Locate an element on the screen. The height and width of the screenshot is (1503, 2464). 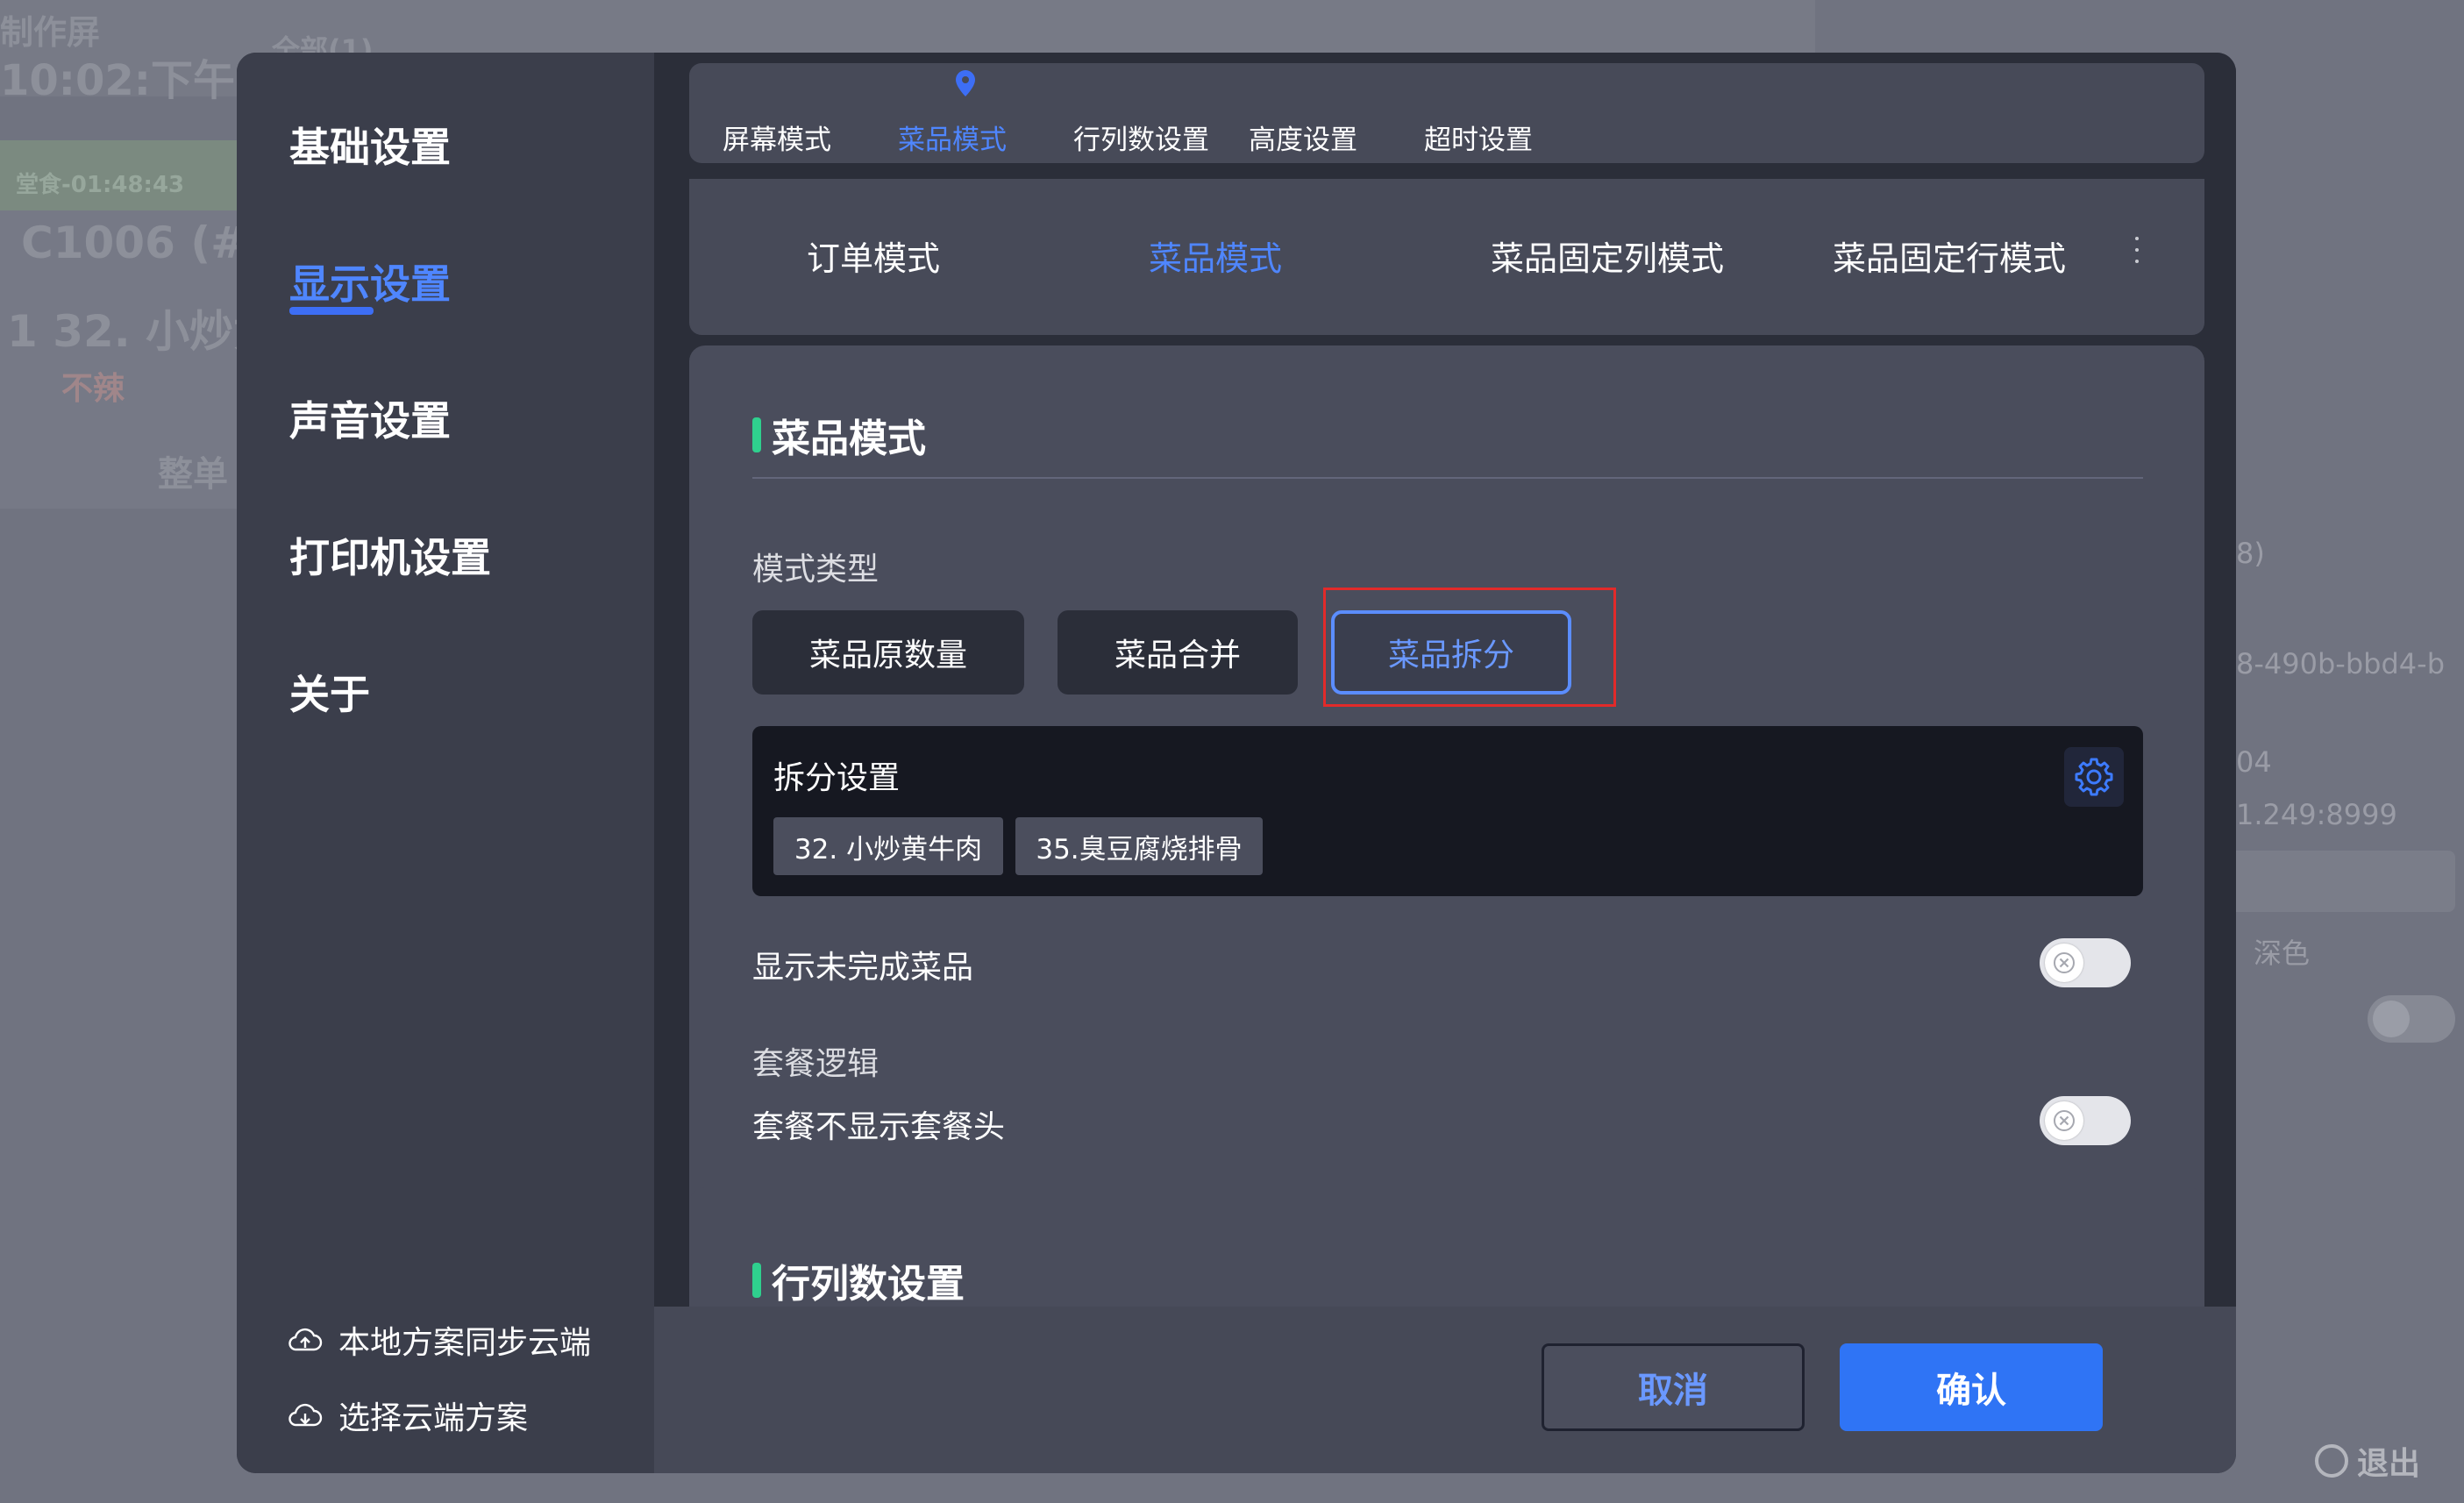
bg-right-frag-2: 8-490b-bbd4-b is located at coordinates (2340, 663).